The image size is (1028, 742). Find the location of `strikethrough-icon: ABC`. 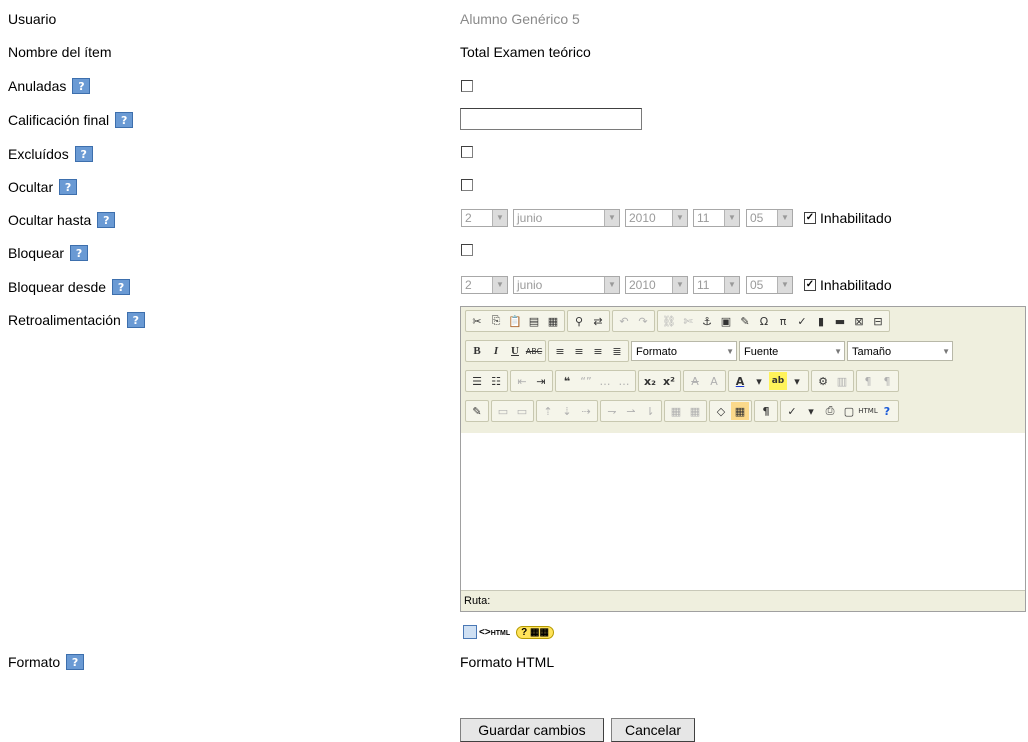

strikethrough-icon: ABC is located at coordinates (534, 351).